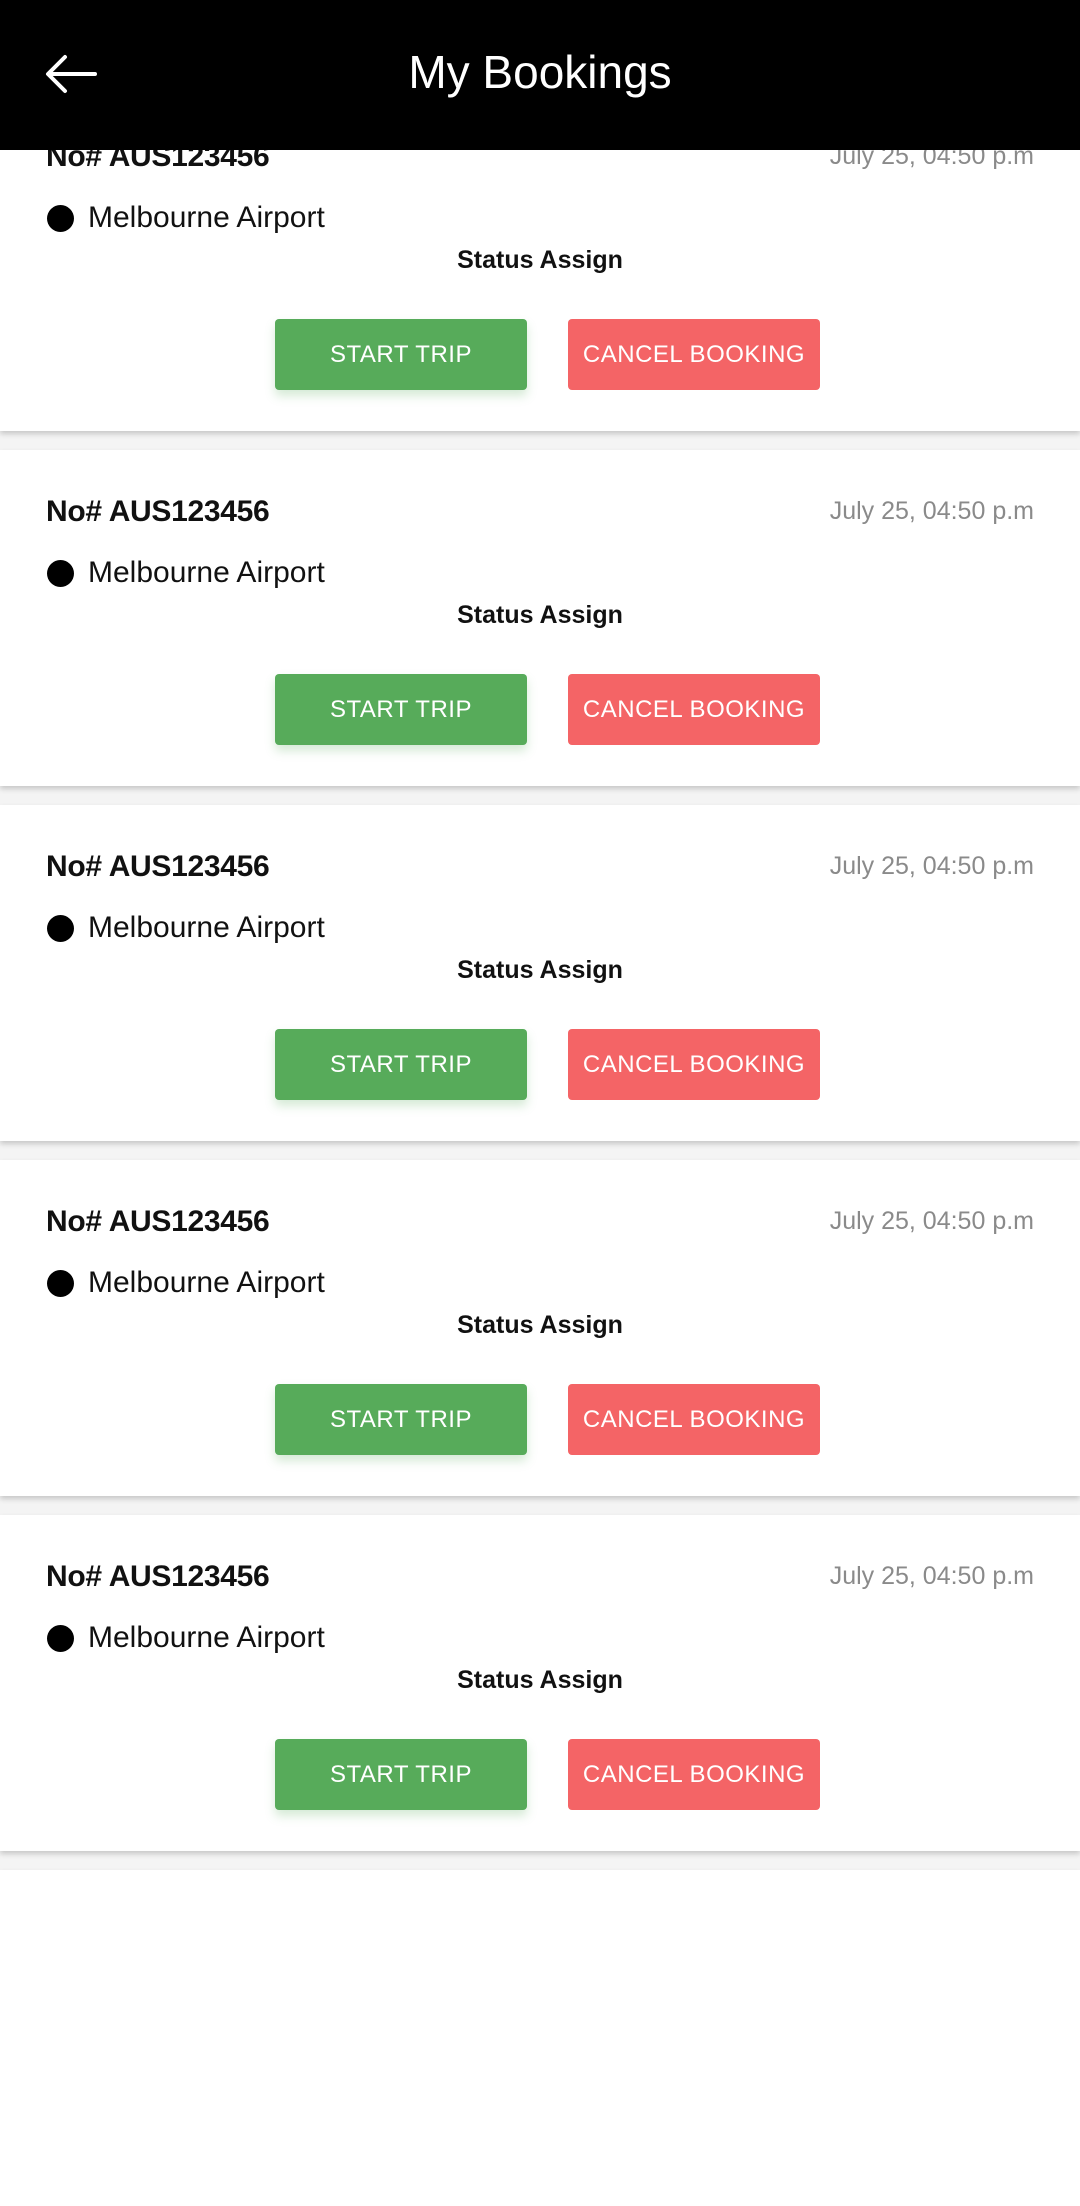 This screenshot has width=1080, height=2206. I want to click on app-header: My Bookings, so click(540, 75).